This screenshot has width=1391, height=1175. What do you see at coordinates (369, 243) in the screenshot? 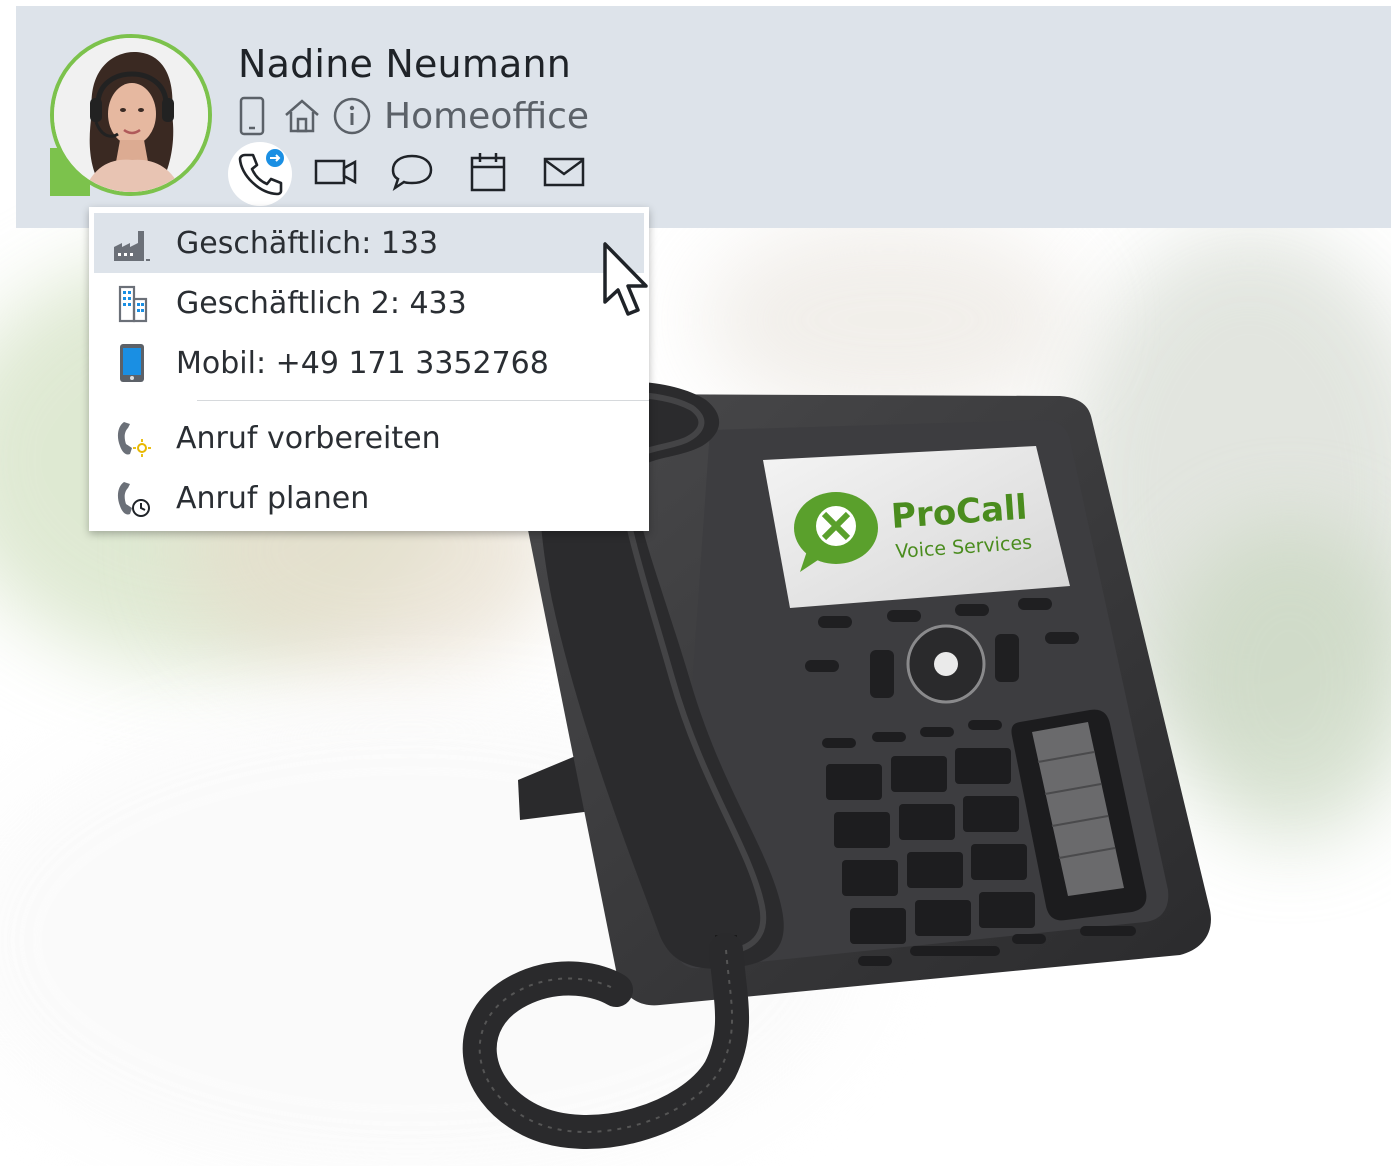
I see `menu-item-business: Geschäftlich: 133` at bounding box center [369, 243].